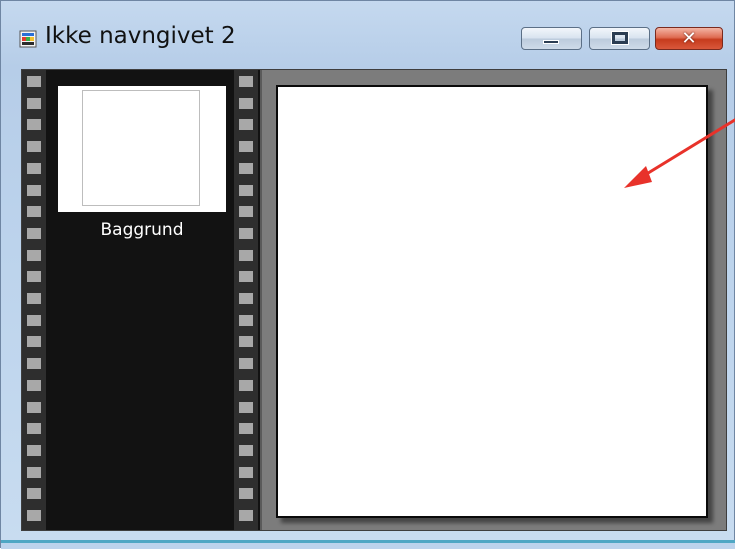  I want to click on panel-divider, so click(261, 300).